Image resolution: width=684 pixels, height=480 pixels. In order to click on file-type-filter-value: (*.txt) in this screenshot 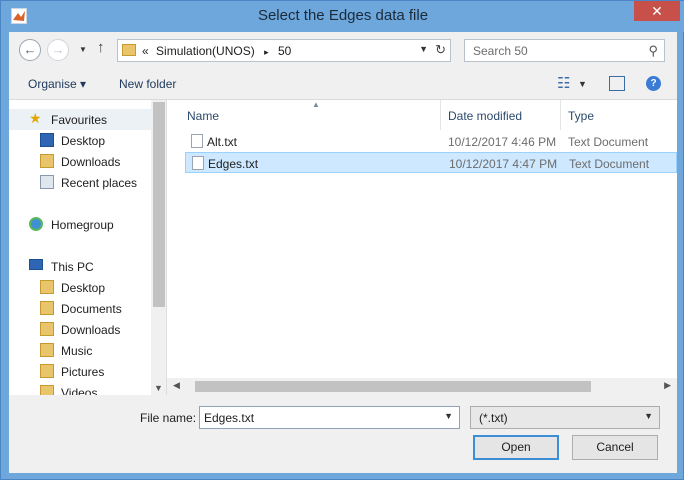, I will do `click(493, 418)`.